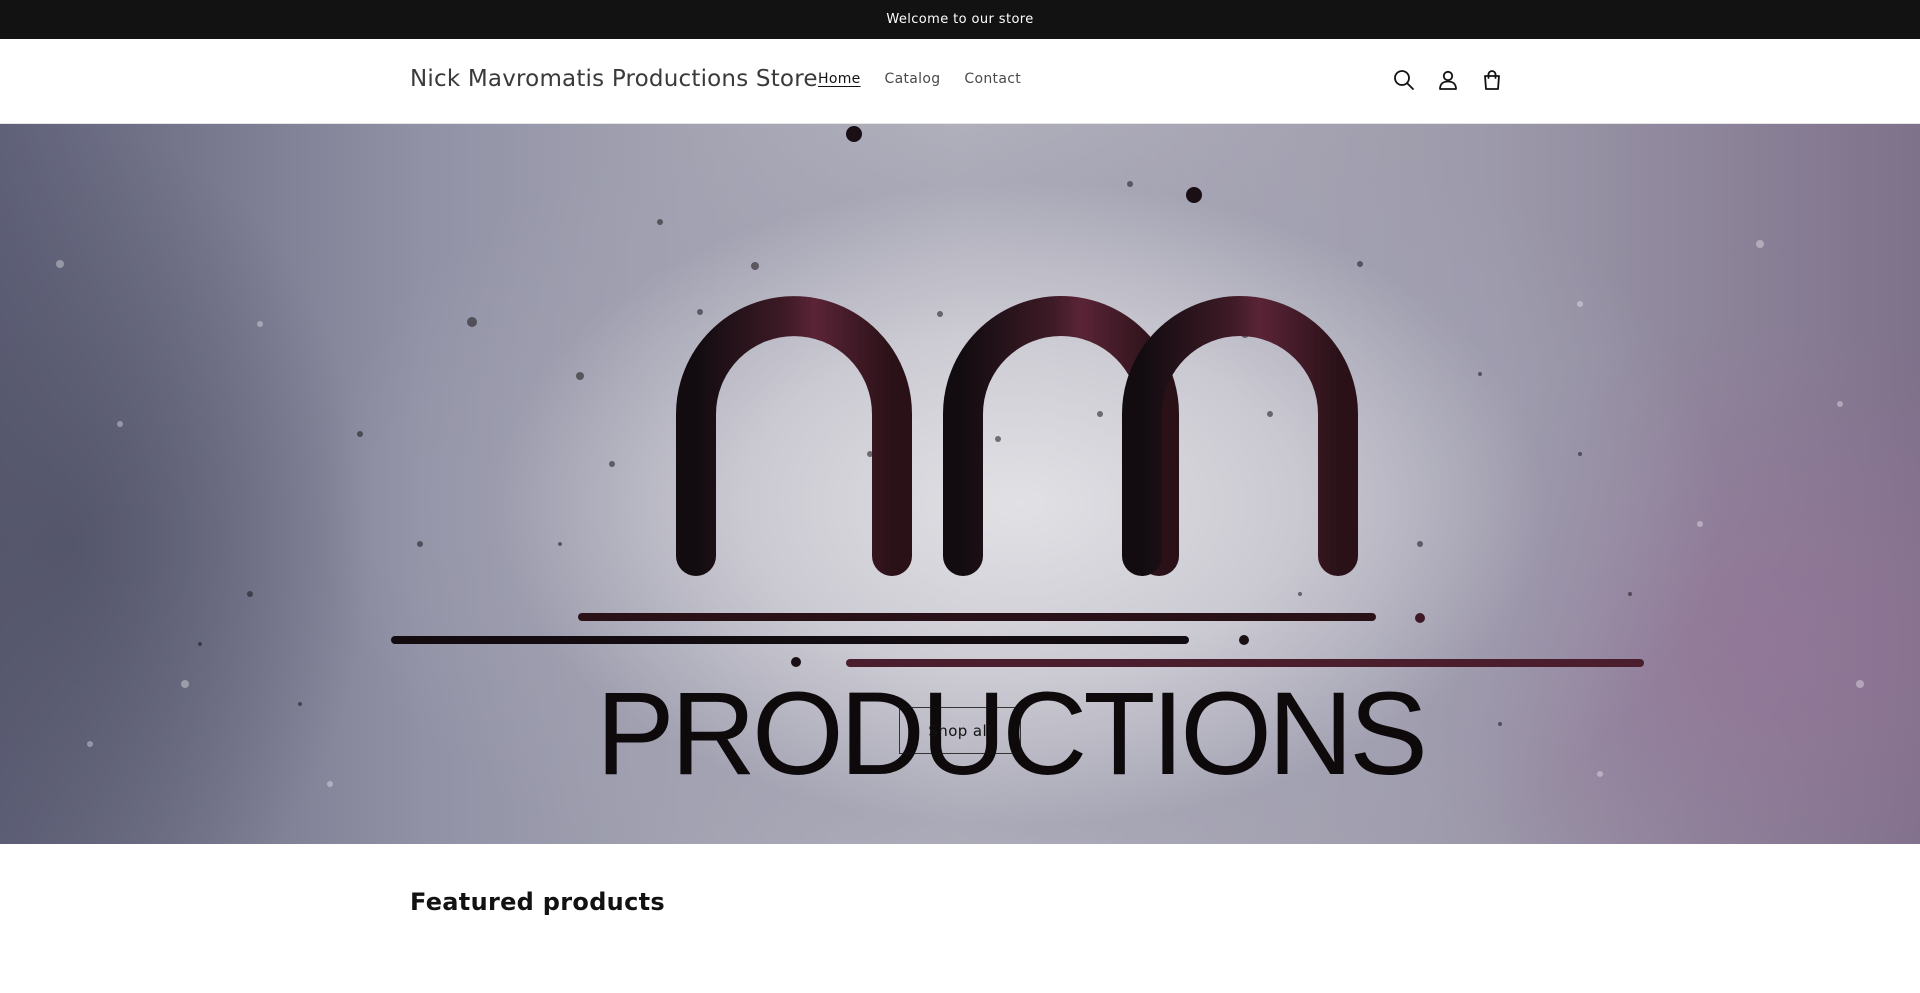  What do you see at coordinates (960, 730) in the screenshot?
I see `shop-all-button: Shop all` at bounding box center [960, 730].